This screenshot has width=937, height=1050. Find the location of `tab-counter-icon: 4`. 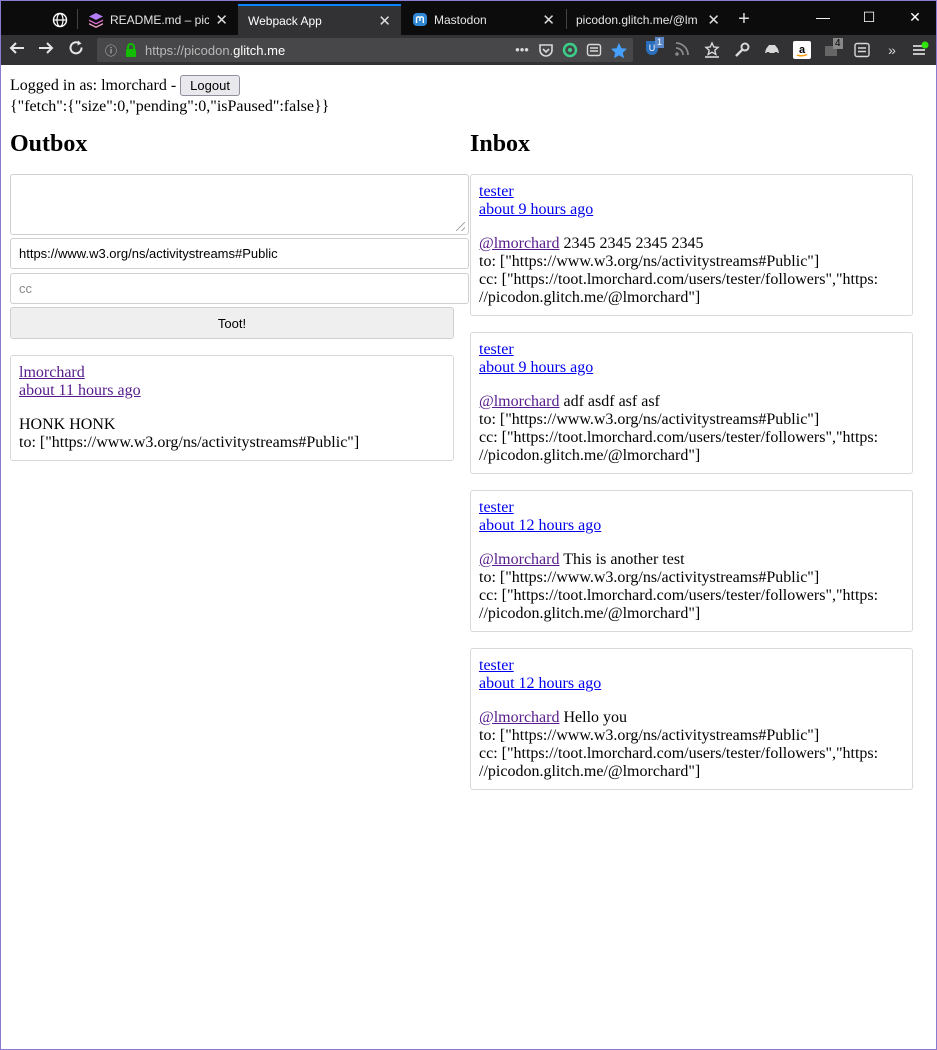

tab-counter-icon: 4 is located at coordinates (833, 48).